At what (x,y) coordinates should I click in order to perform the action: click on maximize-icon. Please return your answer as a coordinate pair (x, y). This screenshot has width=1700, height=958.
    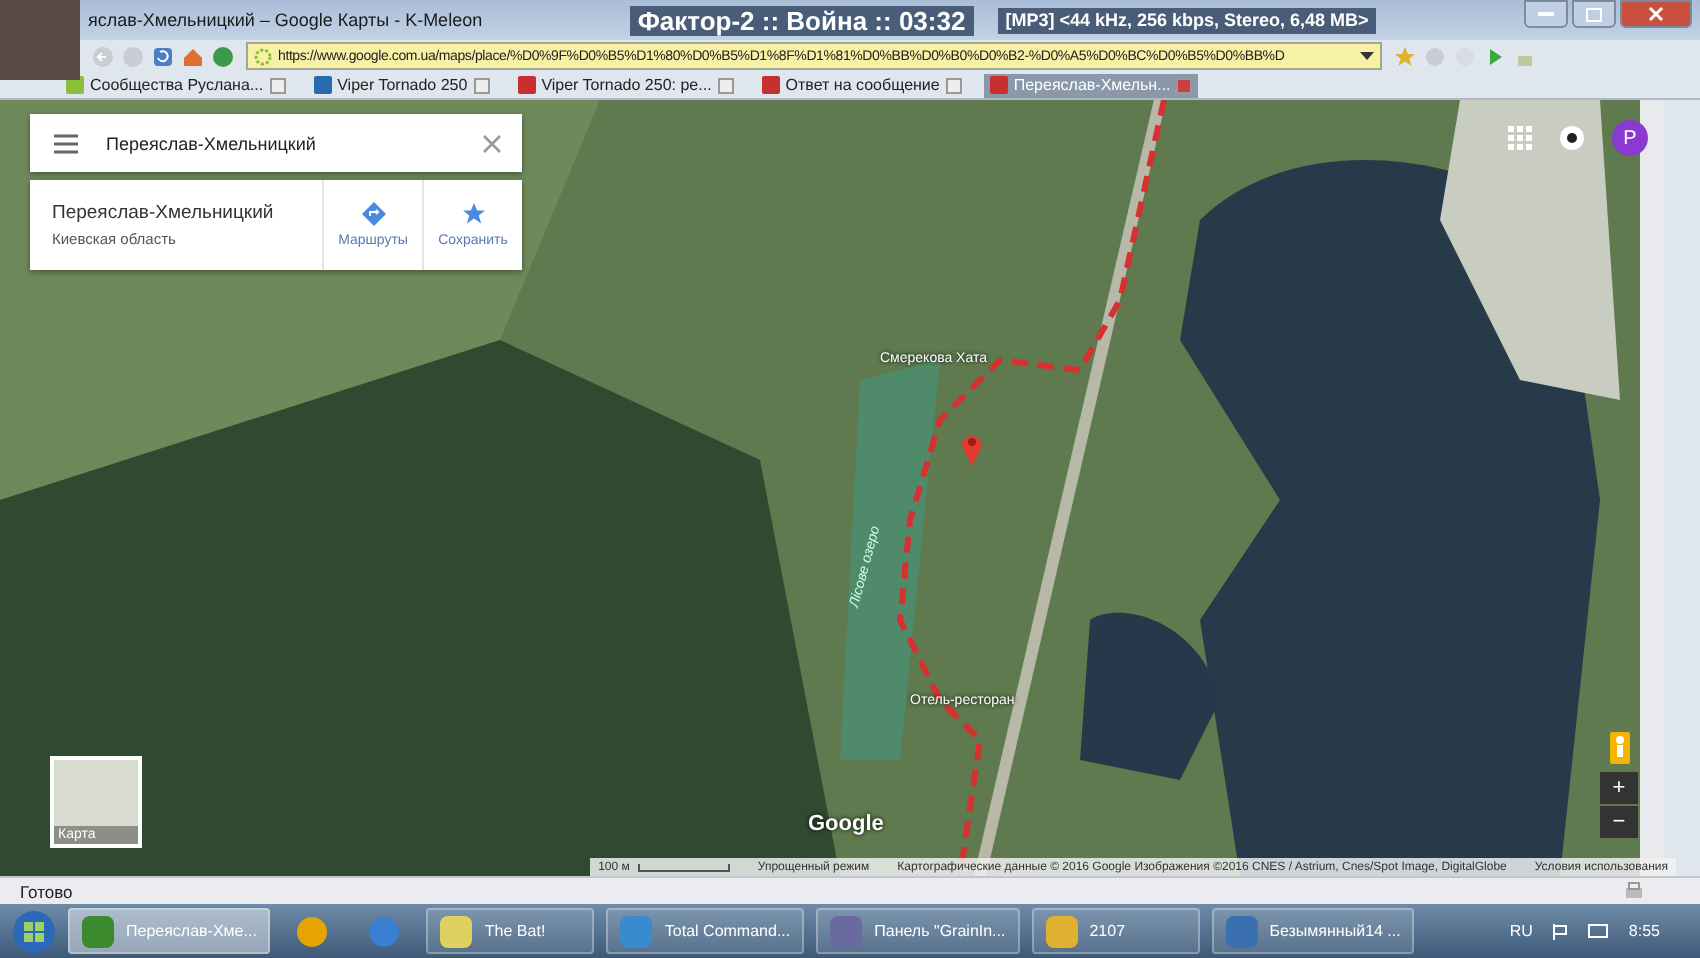
    Looking at the image, I should click on (1594, 14).